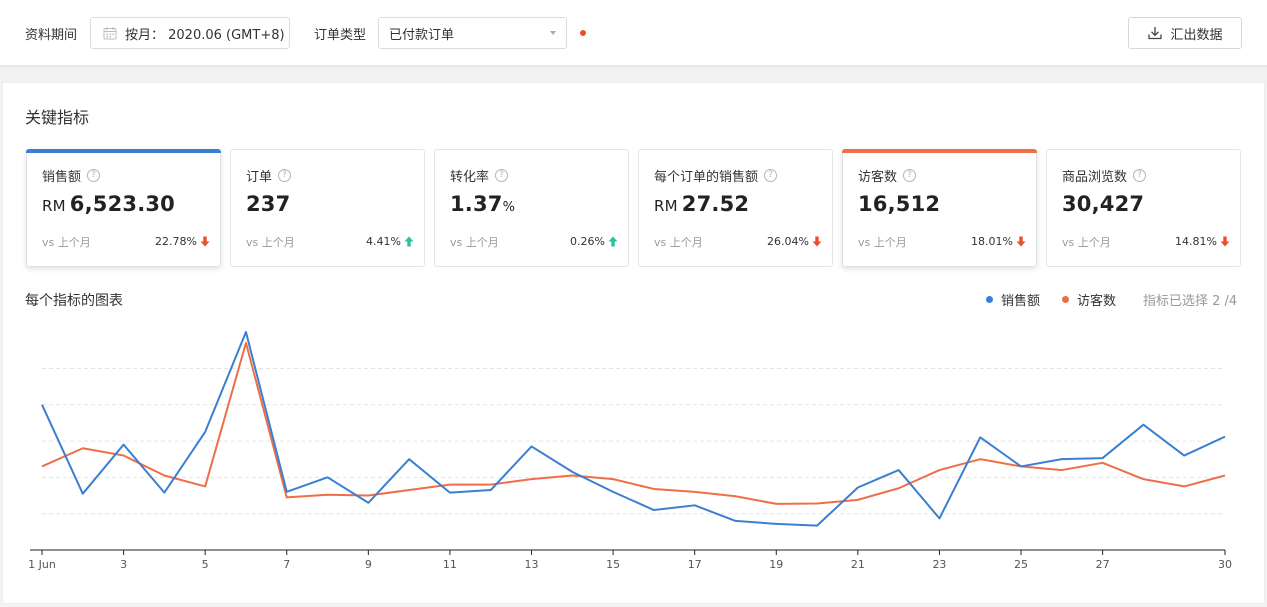  I want to click on order-type-select: 已付款订单, so click(472, 33).